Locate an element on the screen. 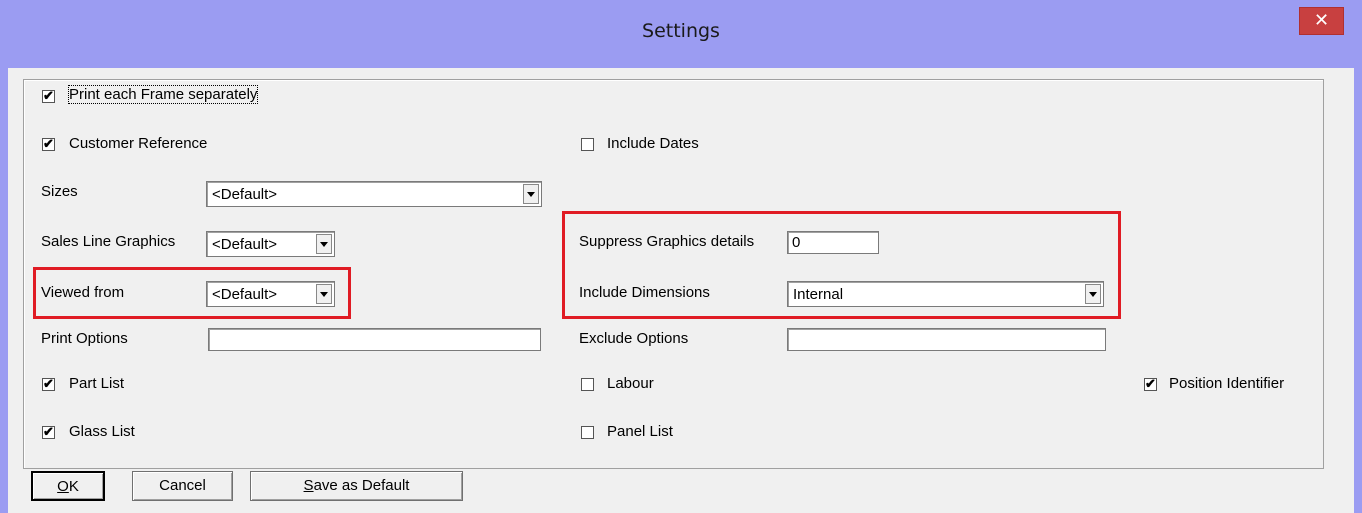 The width and height of the screenshot is (1362, 513). sales-line-graphics-dropdown-button is located at coordinates (324, 244).